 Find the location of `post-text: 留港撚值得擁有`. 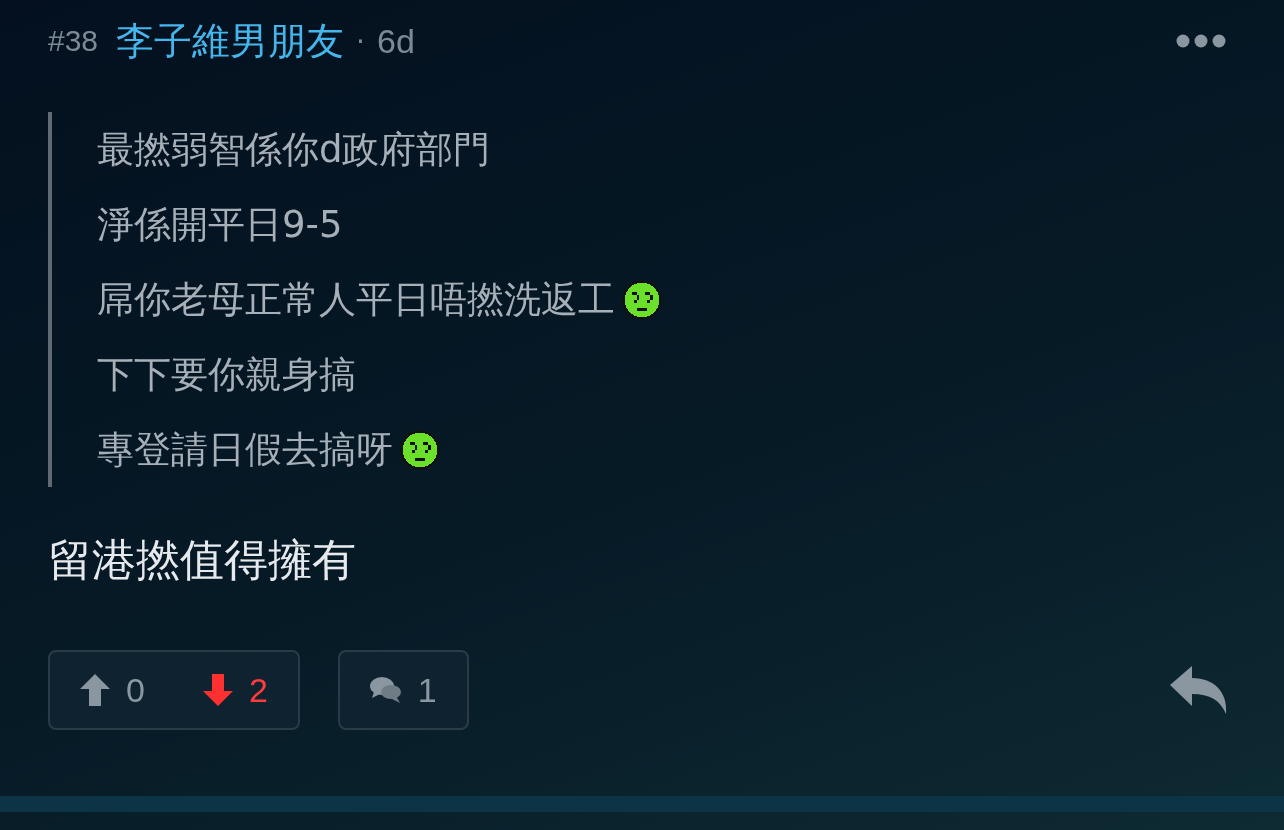

post-text: 留港撚值得擁有 is located at coordinates (202, 560).